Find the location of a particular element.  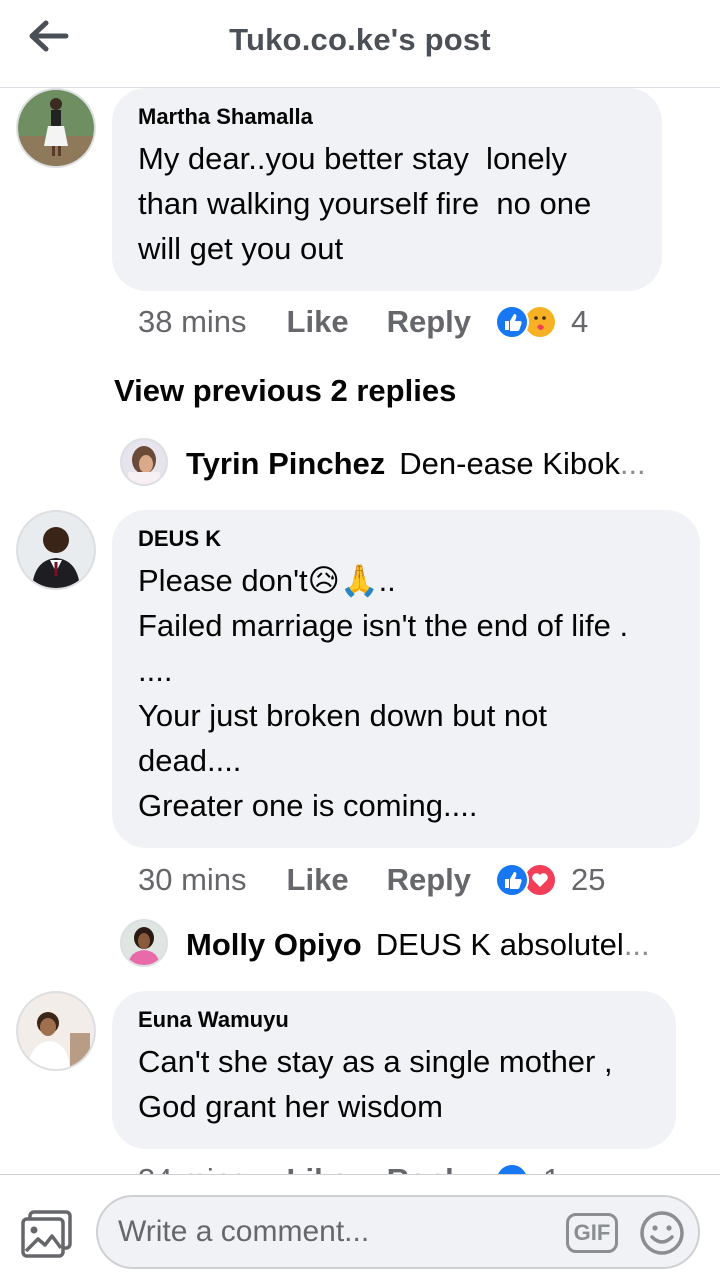

reaction-count: 4 is located at coordinates (579, 322).